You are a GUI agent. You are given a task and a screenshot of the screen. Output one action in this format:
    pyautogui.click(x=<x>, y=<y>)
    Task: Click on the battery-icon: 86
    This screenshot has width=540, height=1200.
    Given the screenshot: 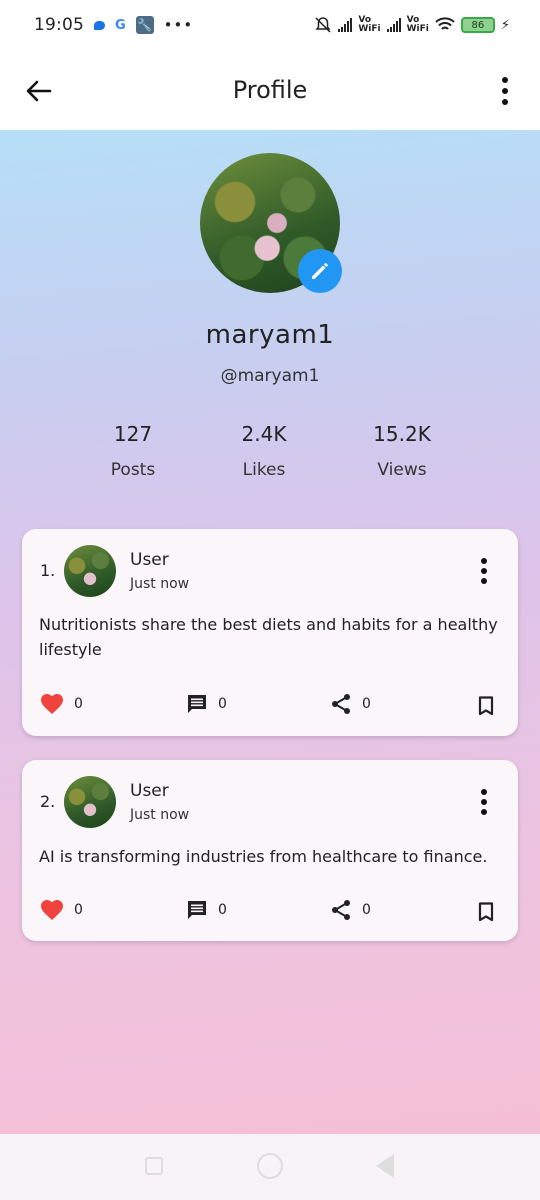 What is the action you would take?
    pyautogui.click(x=477, y=25)
    